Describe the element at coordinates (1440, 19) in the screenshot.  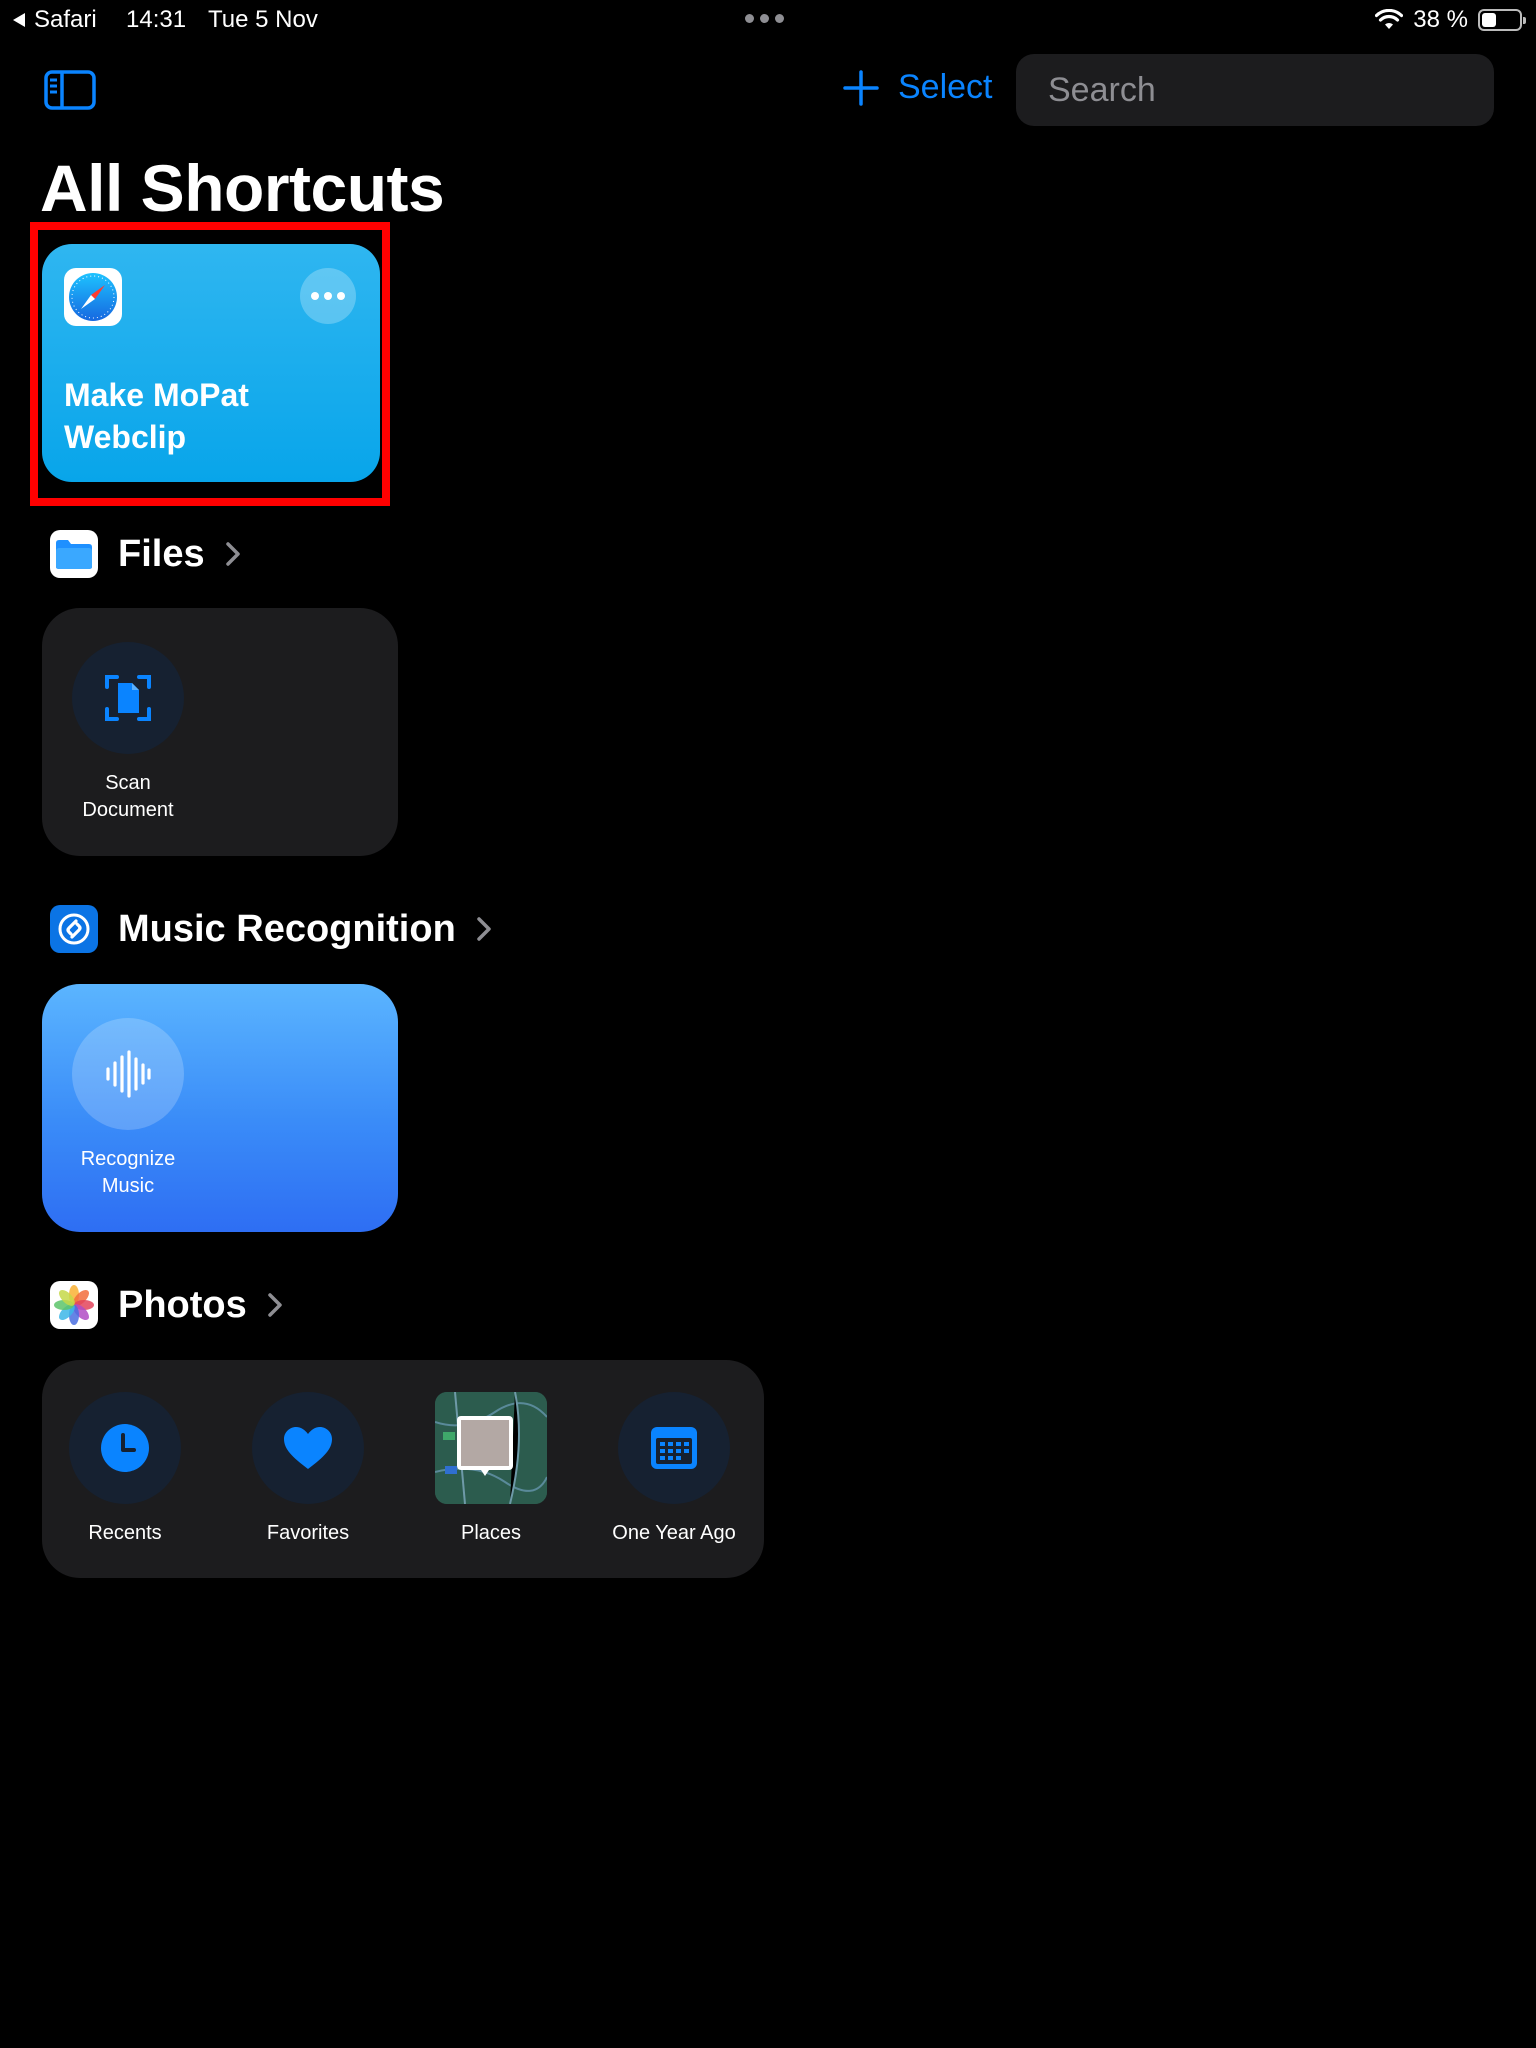
I see `battery-percent: 38 %` at that location.